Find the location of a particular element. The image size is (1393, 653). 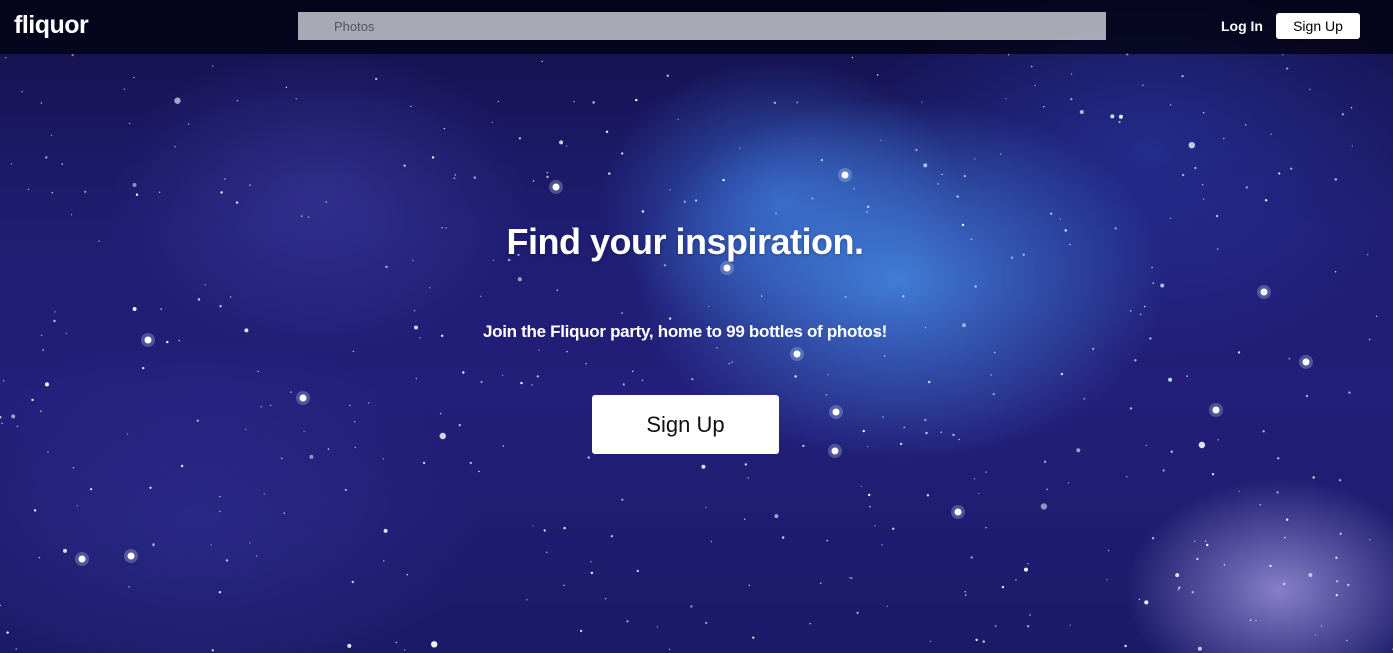

log-in-link: Log In is located at coordinates (1242, 26).